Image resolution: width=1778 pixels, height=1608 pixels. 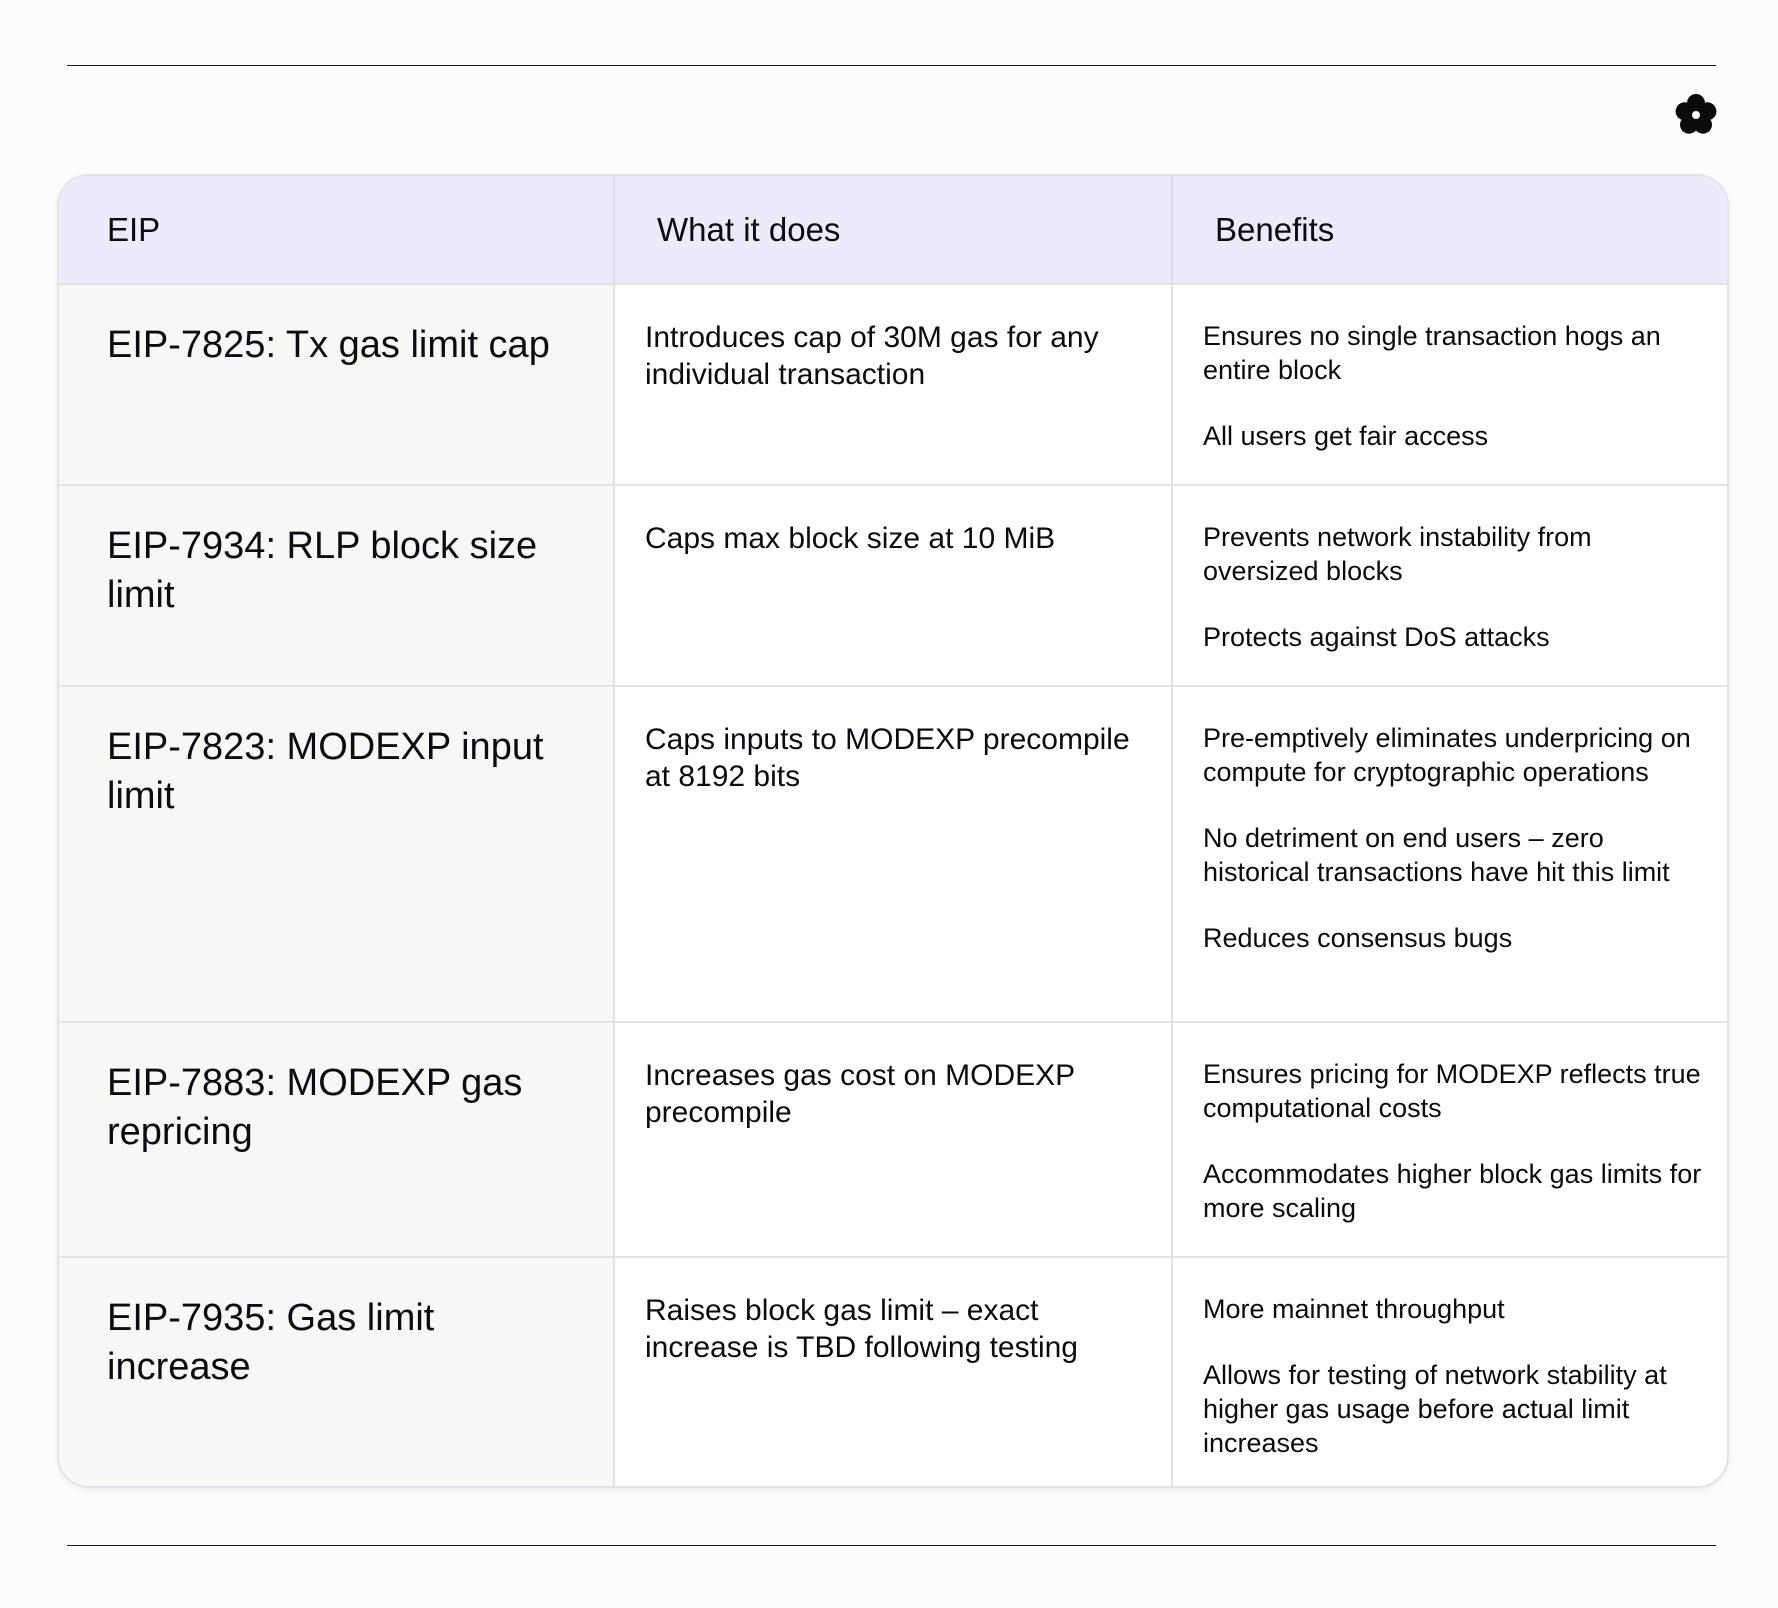 What do you see at coordinates (322, 570) in the screenshot?
I see `eip-title: EIP-7934: RLP block size limit` at bounding box center [322, 570].